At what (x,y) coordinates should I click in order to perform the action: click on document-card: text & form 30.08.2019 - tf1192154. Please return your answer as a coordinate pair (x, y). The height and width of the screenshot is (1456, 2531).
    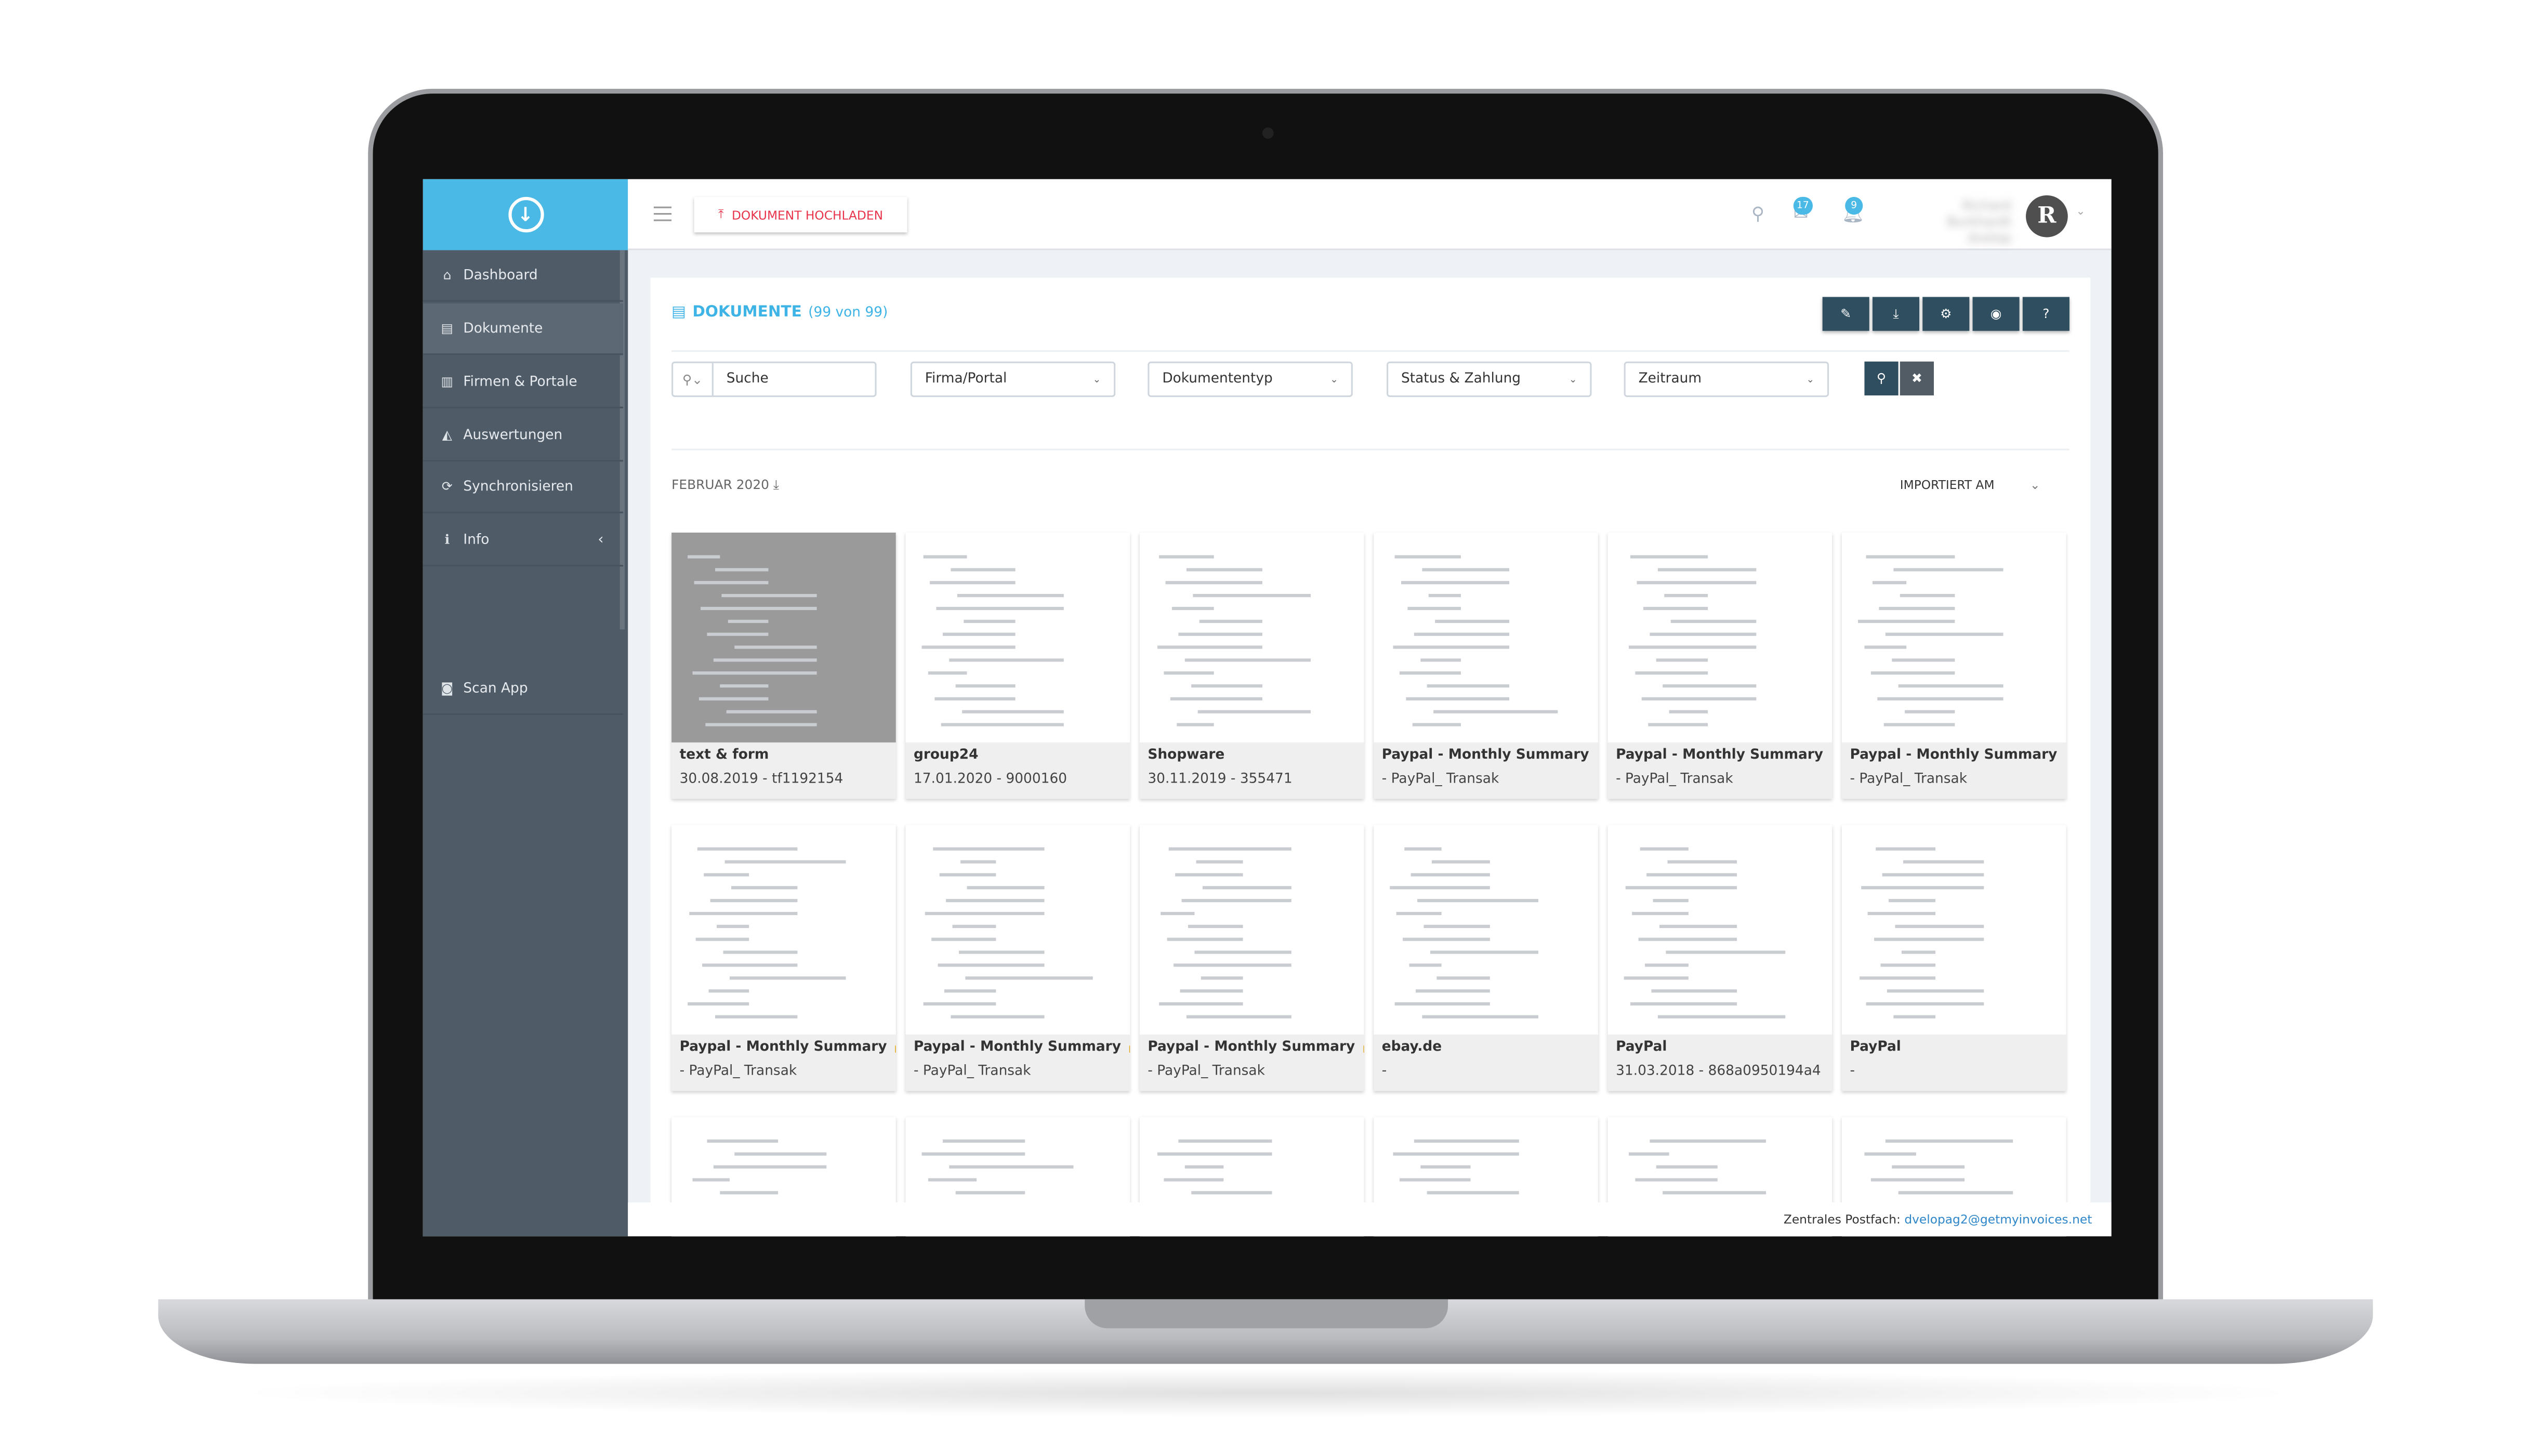
    Looking at the image, I should click on (784, 665).